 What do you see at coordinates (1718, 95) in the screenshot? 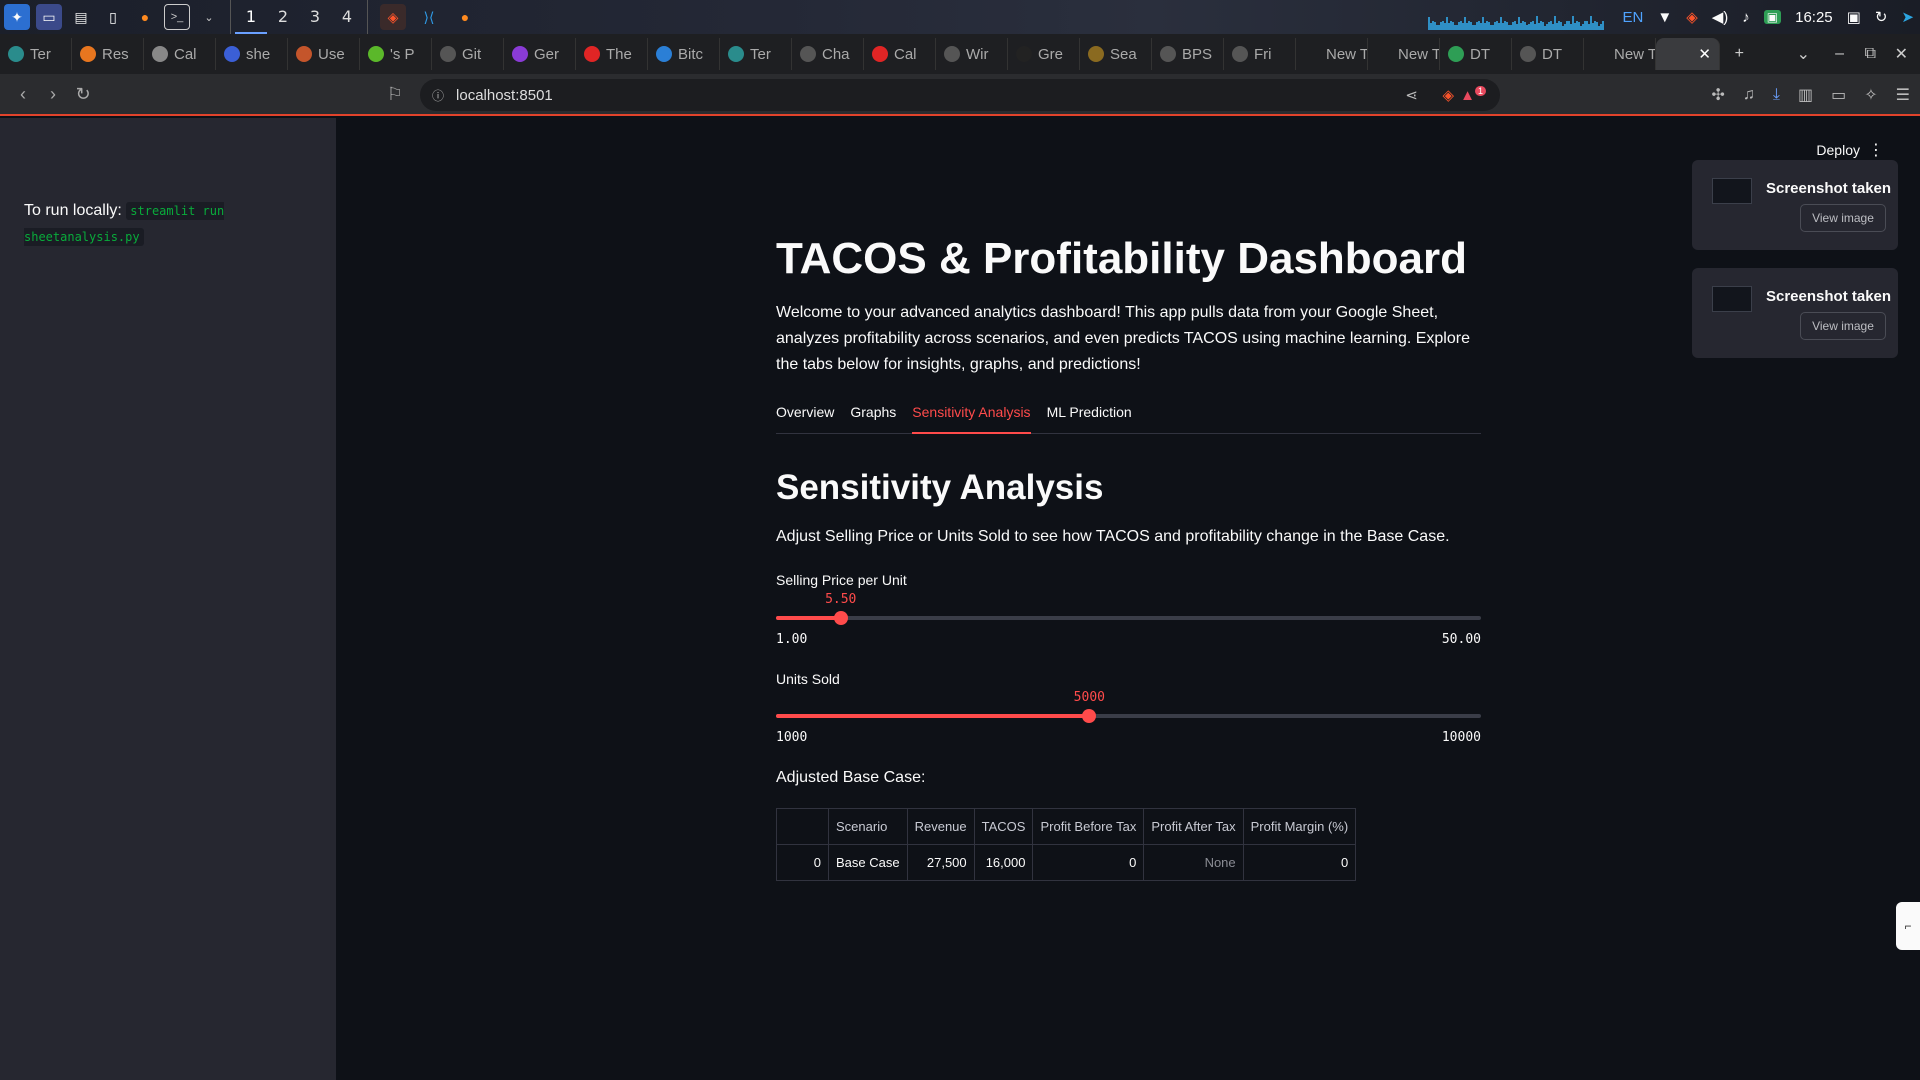
I see `extensions-icon: ✣` at bounding box center [1718, 95].